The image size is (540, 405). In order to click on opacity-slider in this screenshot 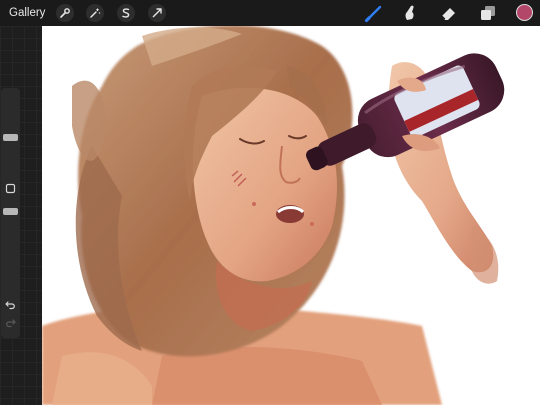, I will do `click(10, 211)`.